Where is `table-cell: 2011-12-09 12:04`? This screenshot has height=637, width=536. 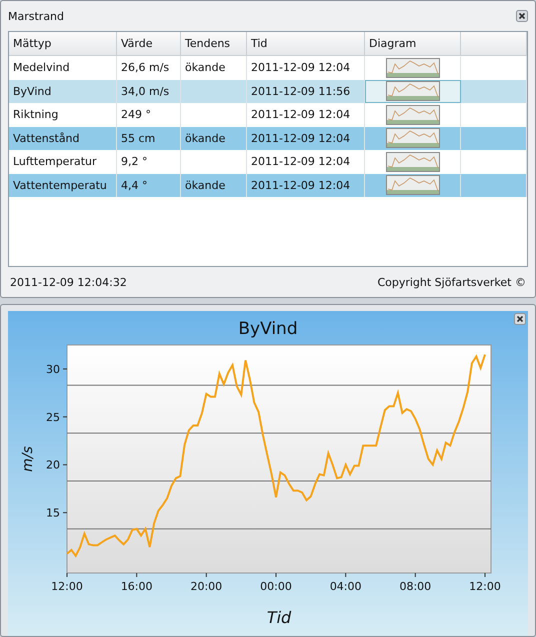 table-cell: 2011-12-09 12:04 is located at coordinates (306, 185).